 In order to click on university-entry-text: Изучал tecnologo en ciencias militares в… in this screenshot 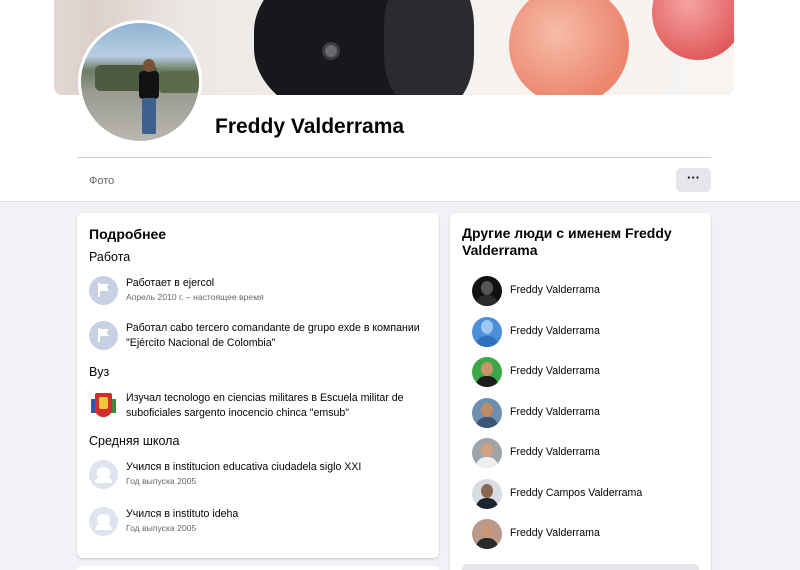, I will do `click(276, 406)`.